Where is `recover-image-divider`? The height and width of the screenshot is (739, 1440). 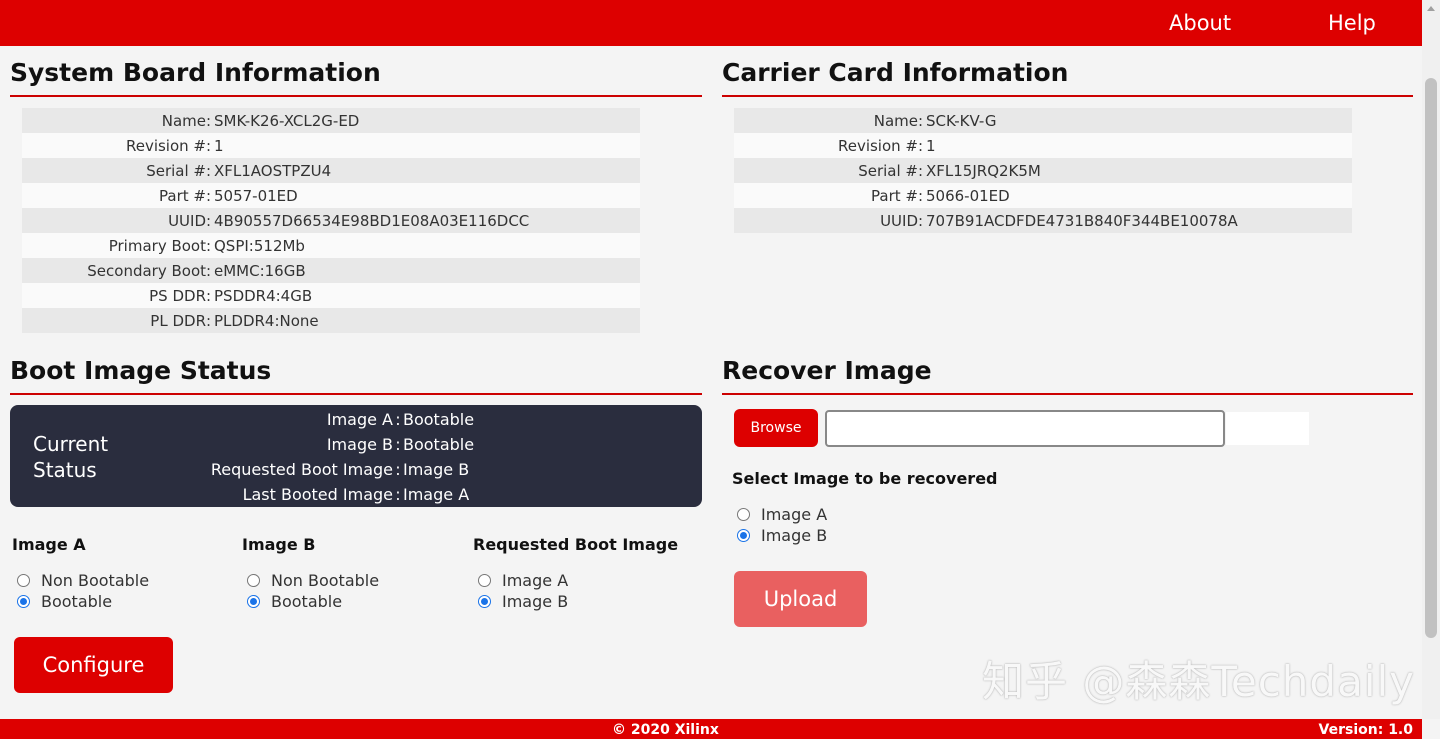 recover-image-divider is located at coordinates (1067, 394).